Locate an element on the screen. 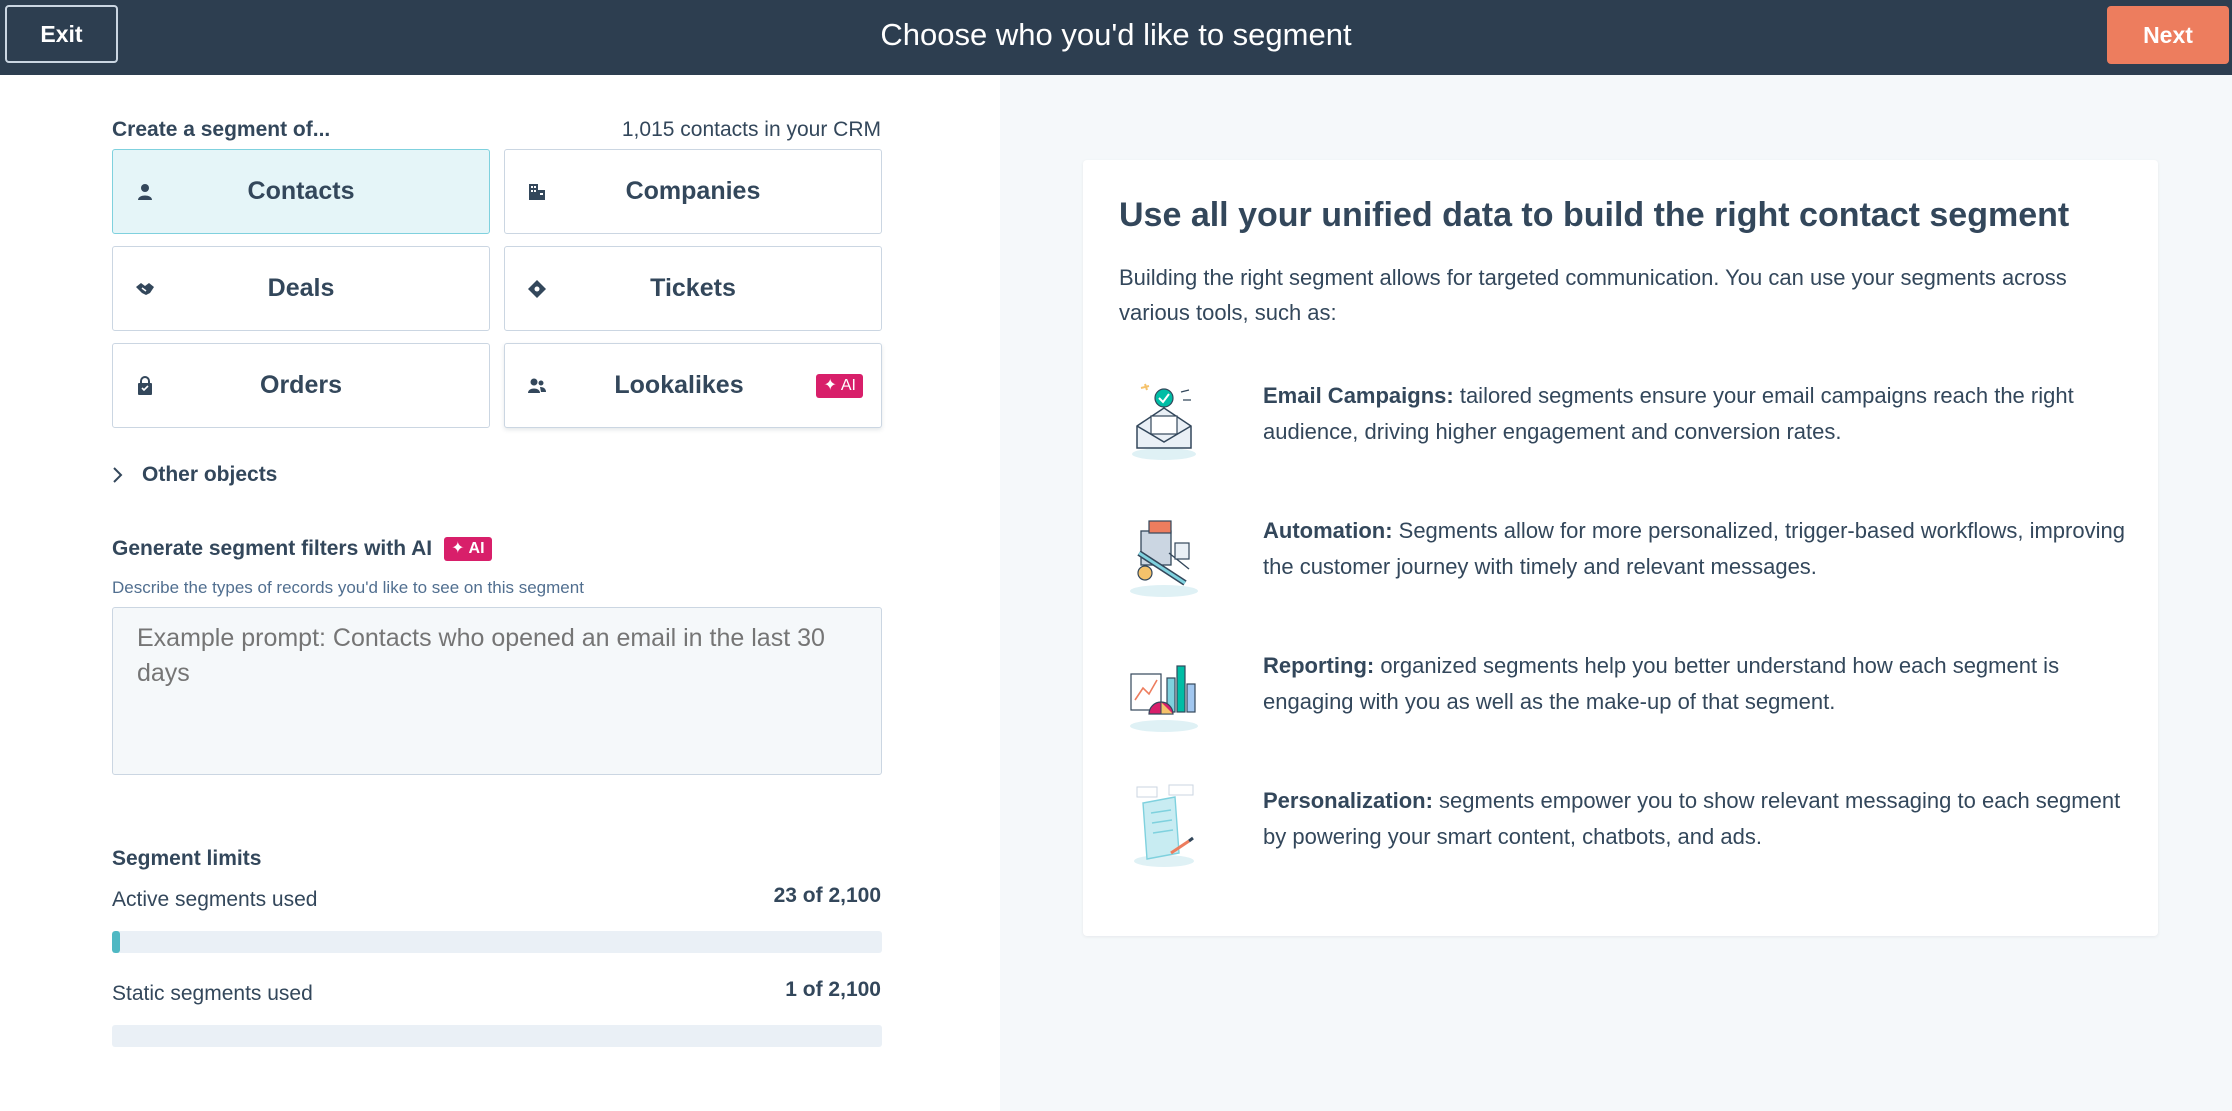 The height and width of the screenshot is (1111, 2232). object-tile-contacts: Contacts is located at coordinates (301, 191).